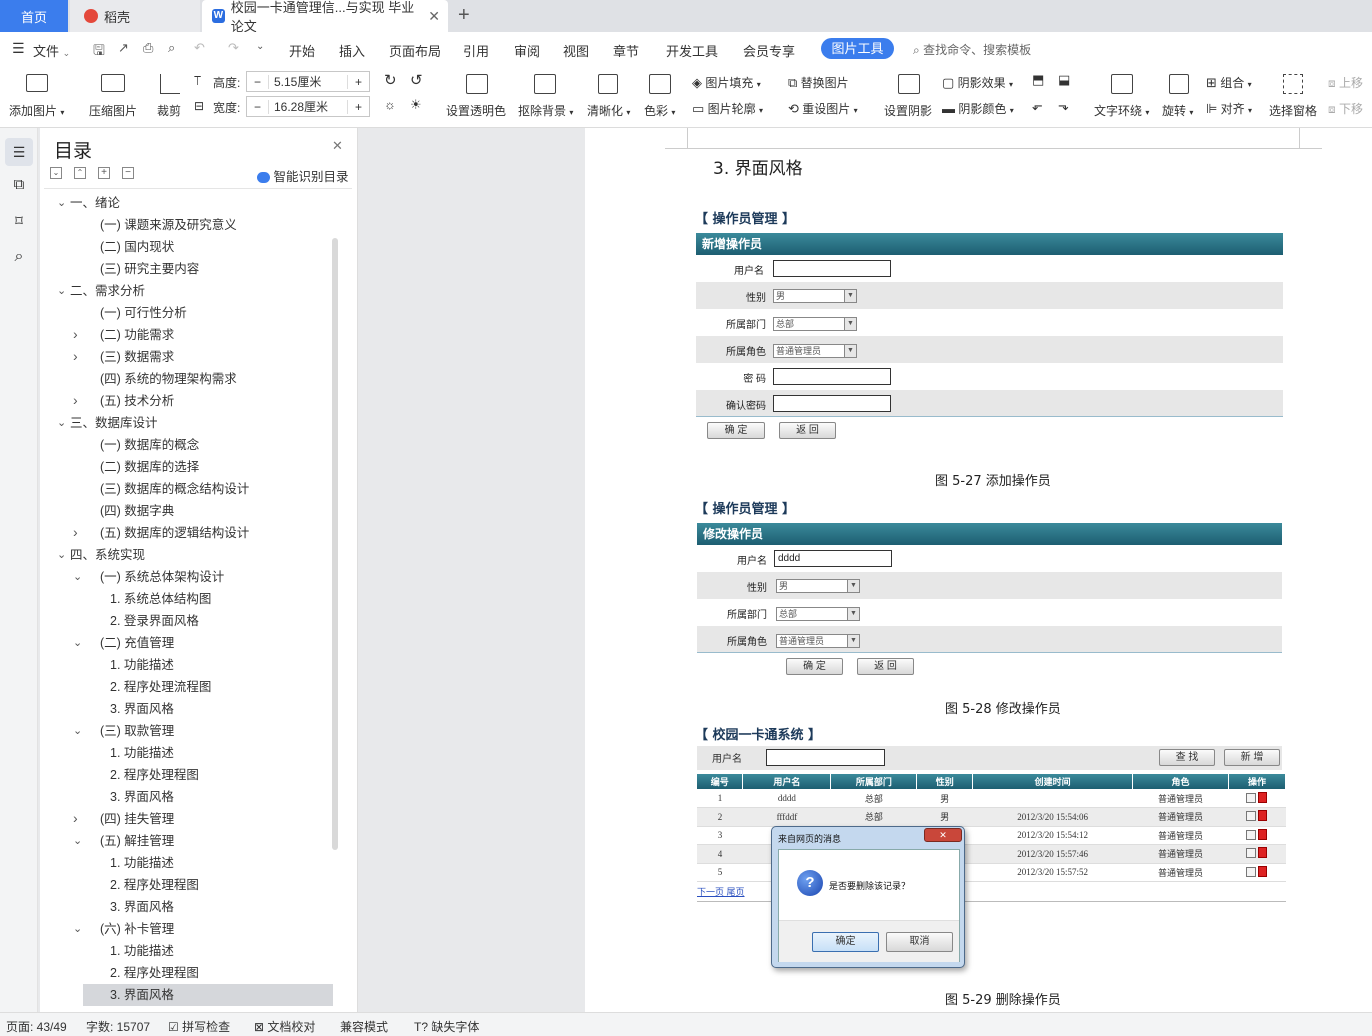 This screenshot has width=1372, height=1036. I want to click on menu-layout: 页面布局, so click(415, 50).